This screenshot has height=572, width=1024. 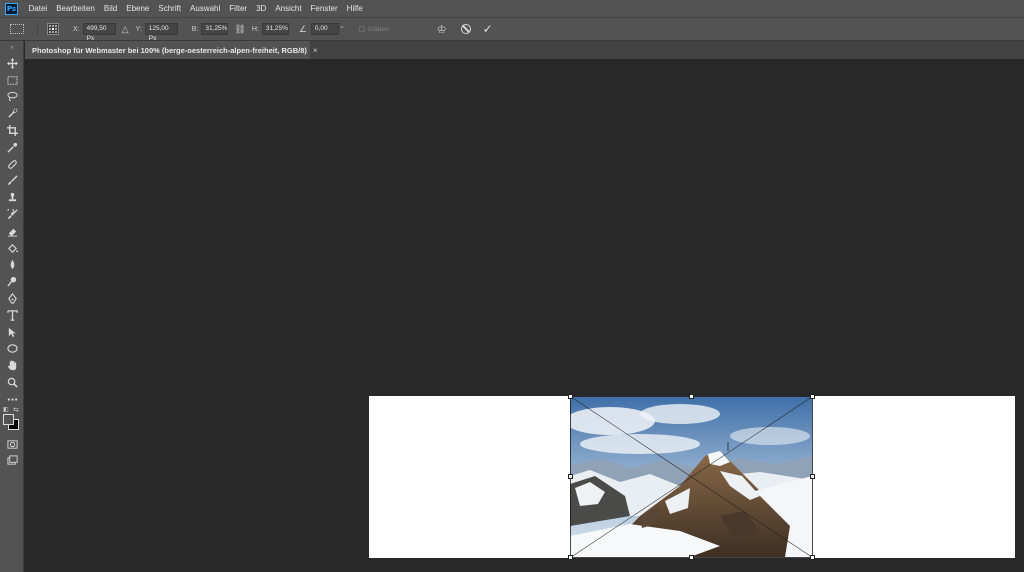 What do you see at coordinates (17, 29) in the screenshot?
I see `transform-tool-icon` at bounding box center [17, 29].